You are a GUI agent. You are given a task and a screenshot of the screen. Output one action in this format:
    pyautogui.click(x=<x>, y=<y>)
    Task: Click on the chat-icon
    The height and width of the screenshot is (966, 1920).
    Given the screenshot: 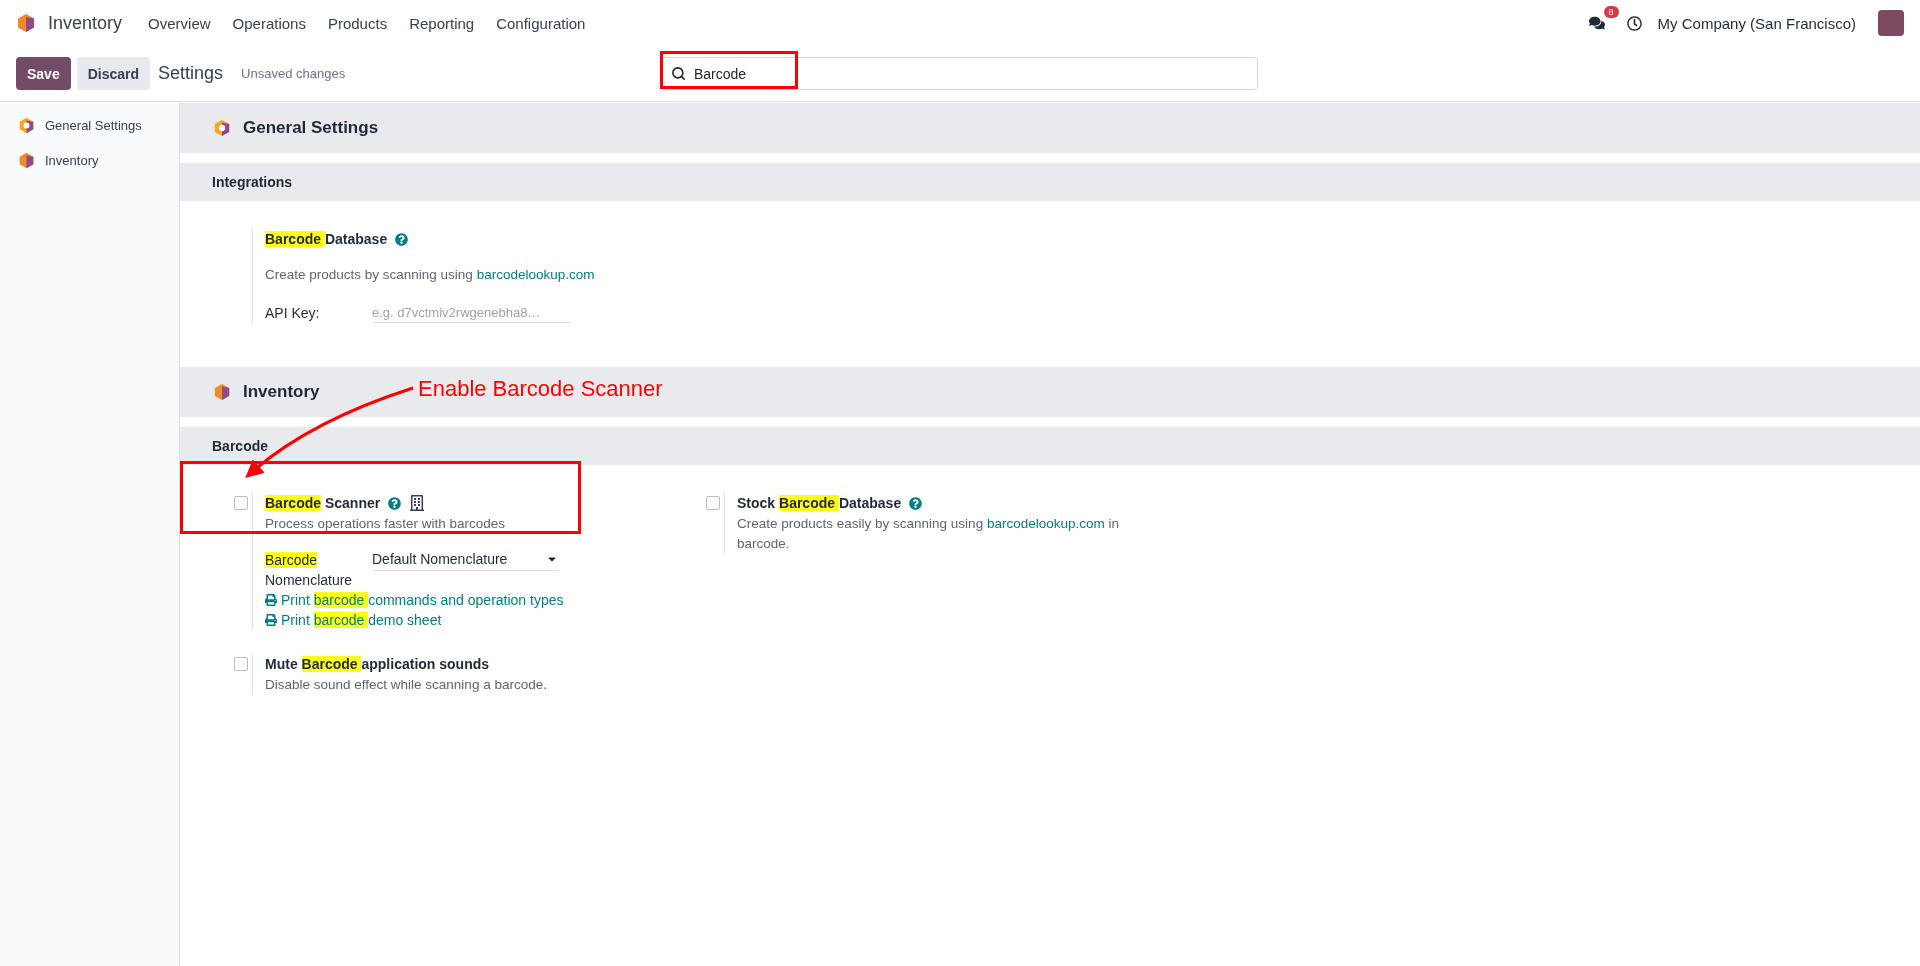 What is the action you would take?
    pyautogui.click(x=1596, y=23)
    